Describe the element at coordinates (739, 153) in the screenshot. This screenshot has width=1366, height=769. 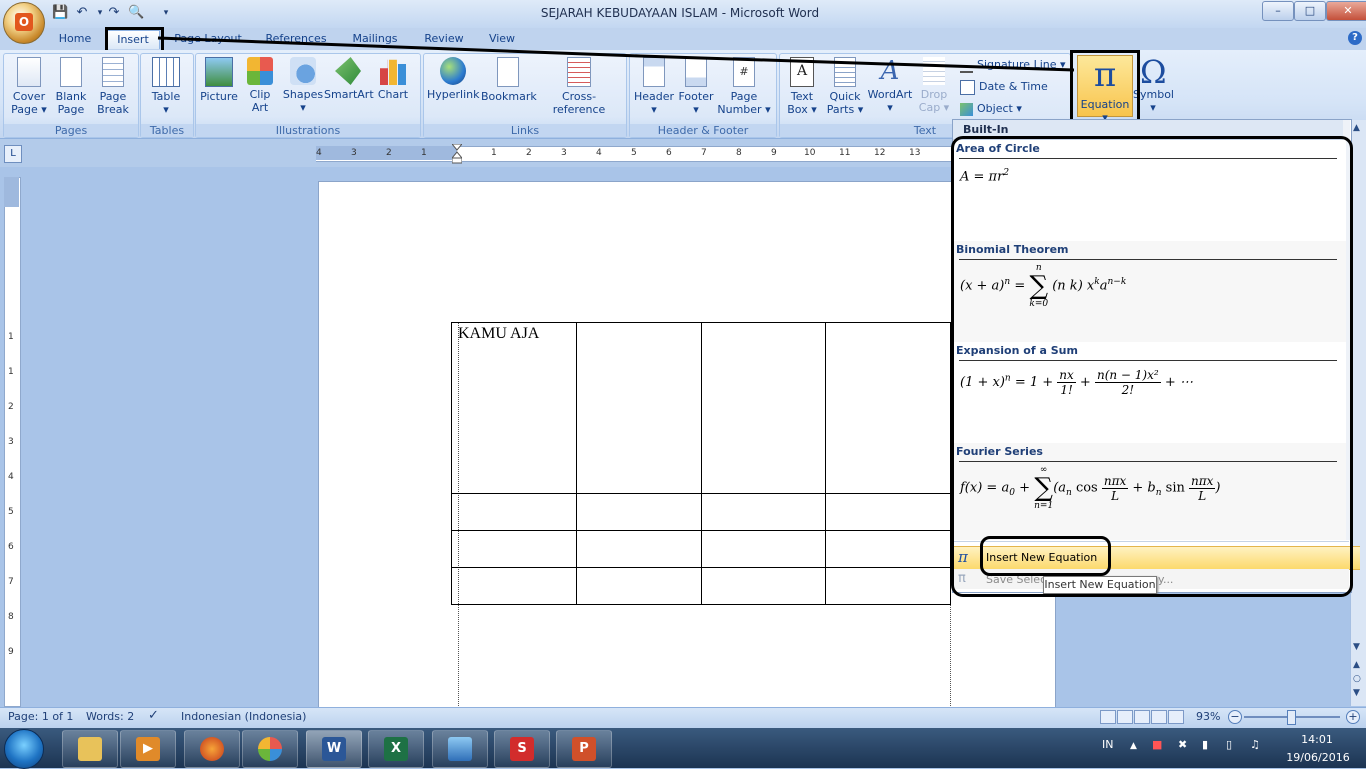
I see `ruler-number: 8` at that location.